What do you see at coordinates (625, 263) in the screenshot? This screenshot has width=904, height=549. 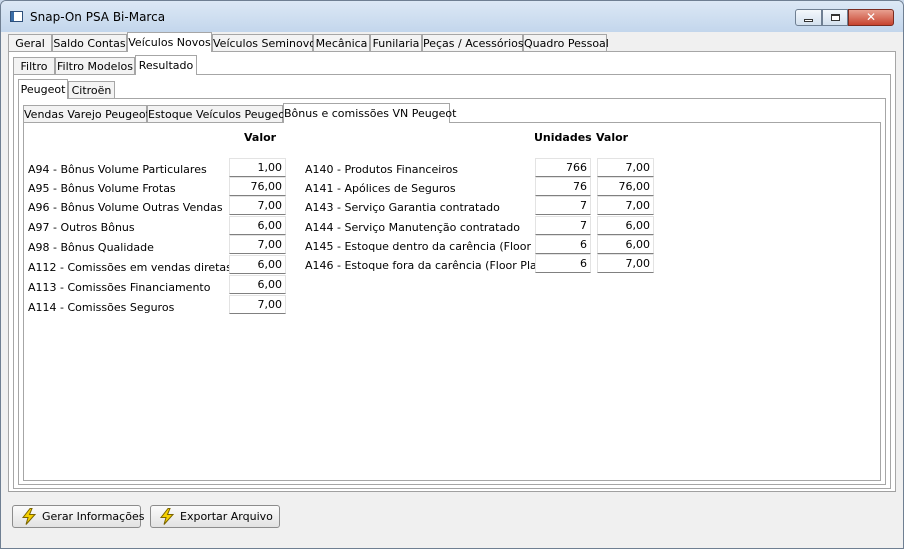 I see `field-a146-valor: 7,00` at bounding box center [625, 263].